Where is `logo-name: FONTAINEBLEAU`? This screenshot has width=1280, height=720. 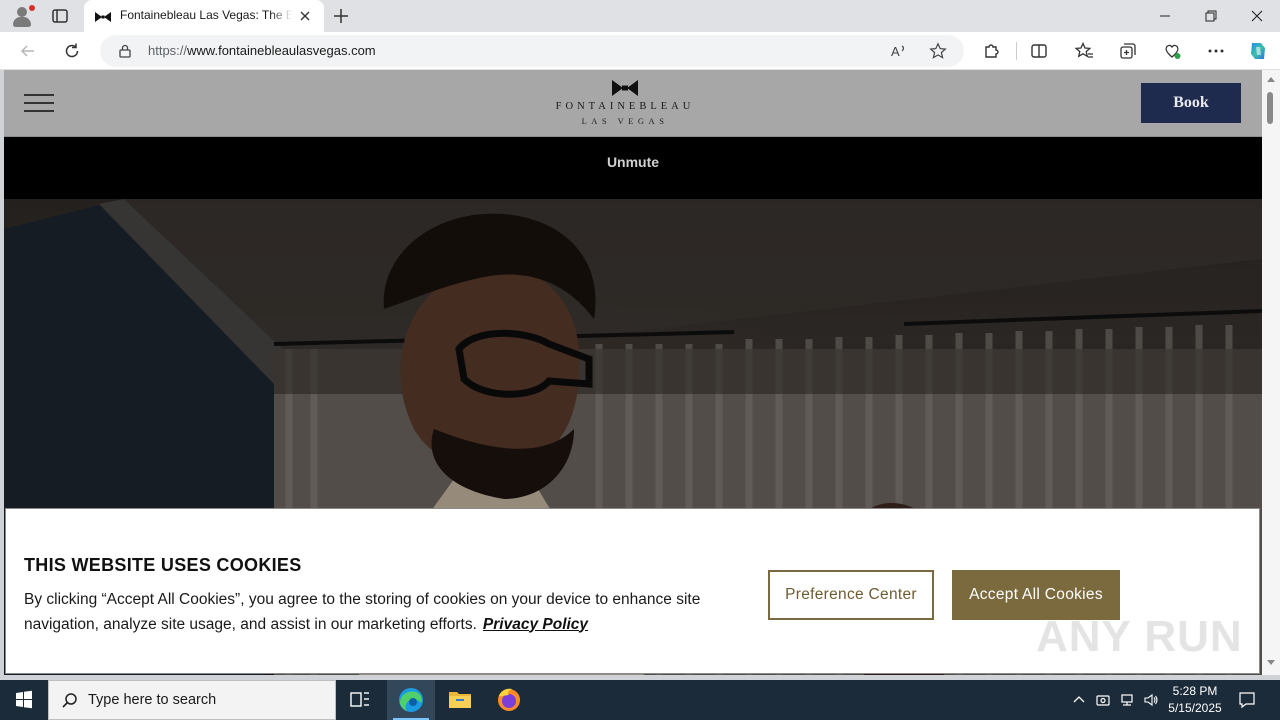
logo-name: FONTAINEBLEAU is located at coordinates (625, 106).